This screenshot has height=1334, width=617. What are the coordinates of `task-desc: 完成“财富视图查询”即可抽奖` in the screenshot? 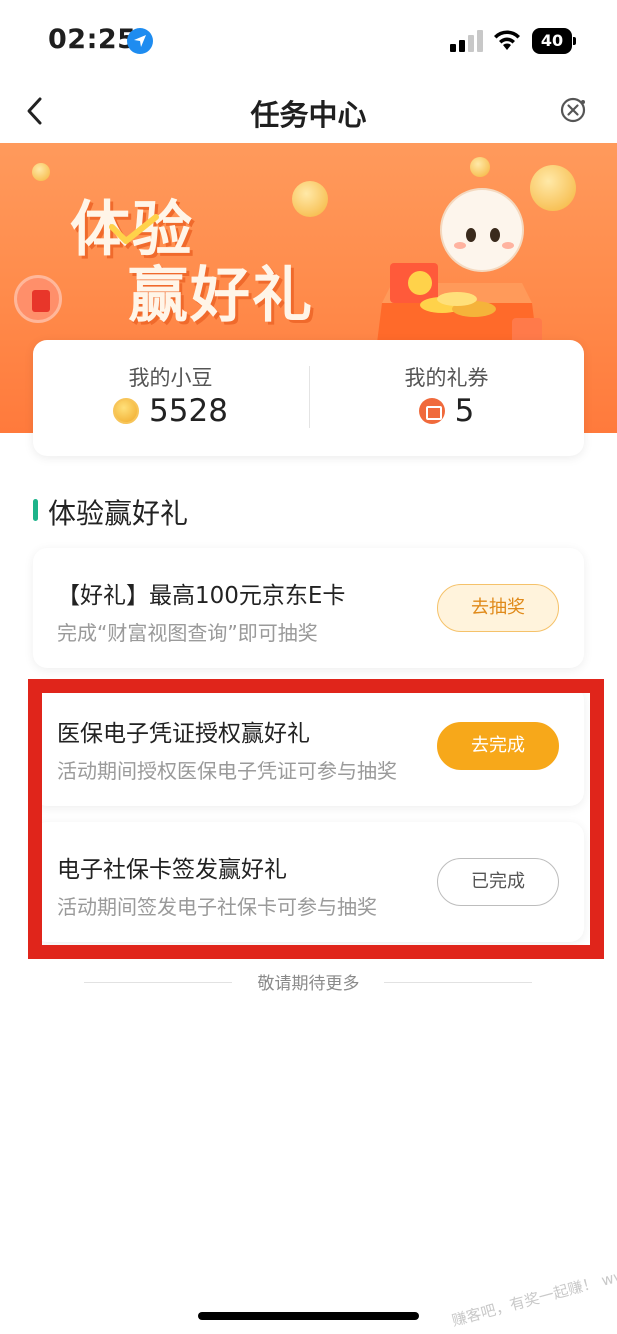 It's located at (187, 633).